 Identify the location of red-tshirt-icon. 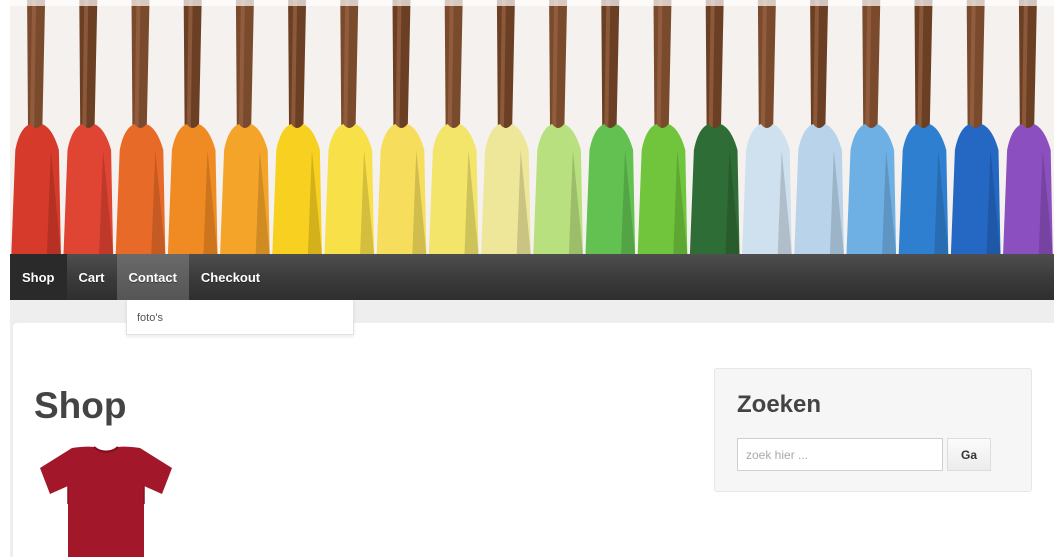
(106, 501).